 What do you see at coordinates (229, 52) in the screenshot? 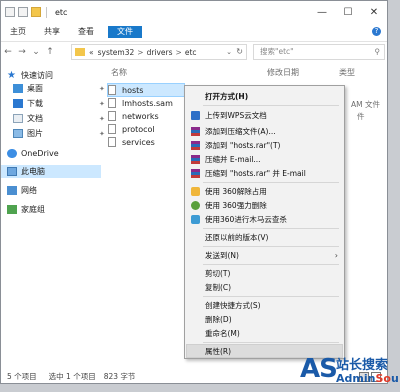
I see `chevron-down-icon: ⌄` at bounding box center [229, 52].